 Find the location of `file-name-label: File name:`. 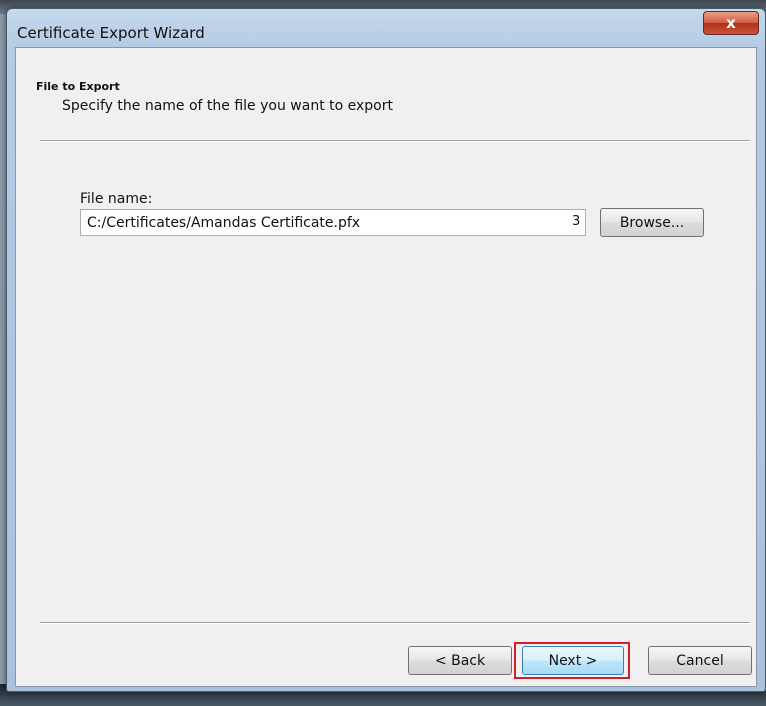

file-name-label: File name: is located at coordinates (116, 199).